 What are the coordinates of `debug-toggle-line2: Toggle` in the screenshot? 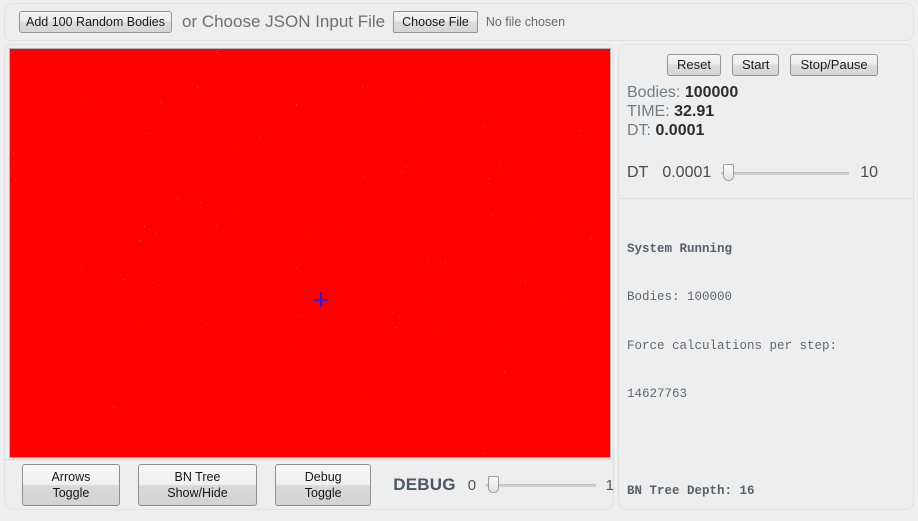 It's located at (323, 493).